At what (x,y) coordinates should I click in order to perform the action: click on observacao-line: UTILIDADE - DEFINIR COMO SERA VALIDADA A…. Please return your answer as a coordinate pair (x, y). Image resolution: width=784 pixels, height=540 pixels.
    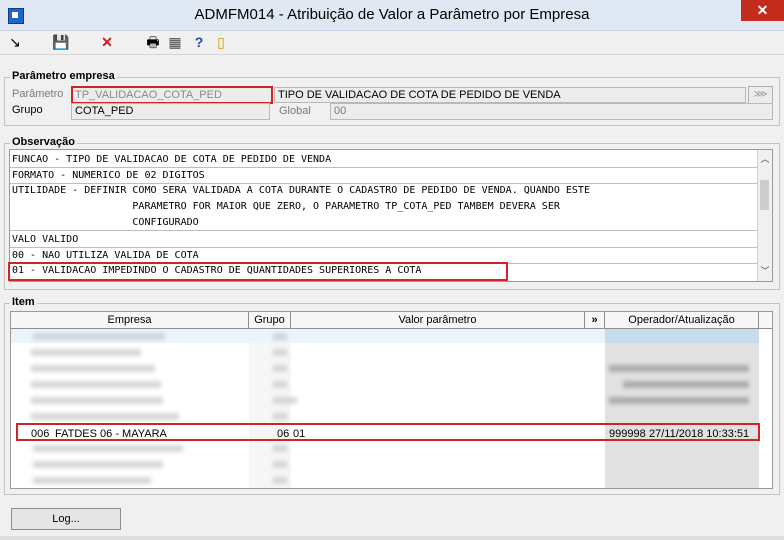
    Looking at the image, I should click on (301, 190).